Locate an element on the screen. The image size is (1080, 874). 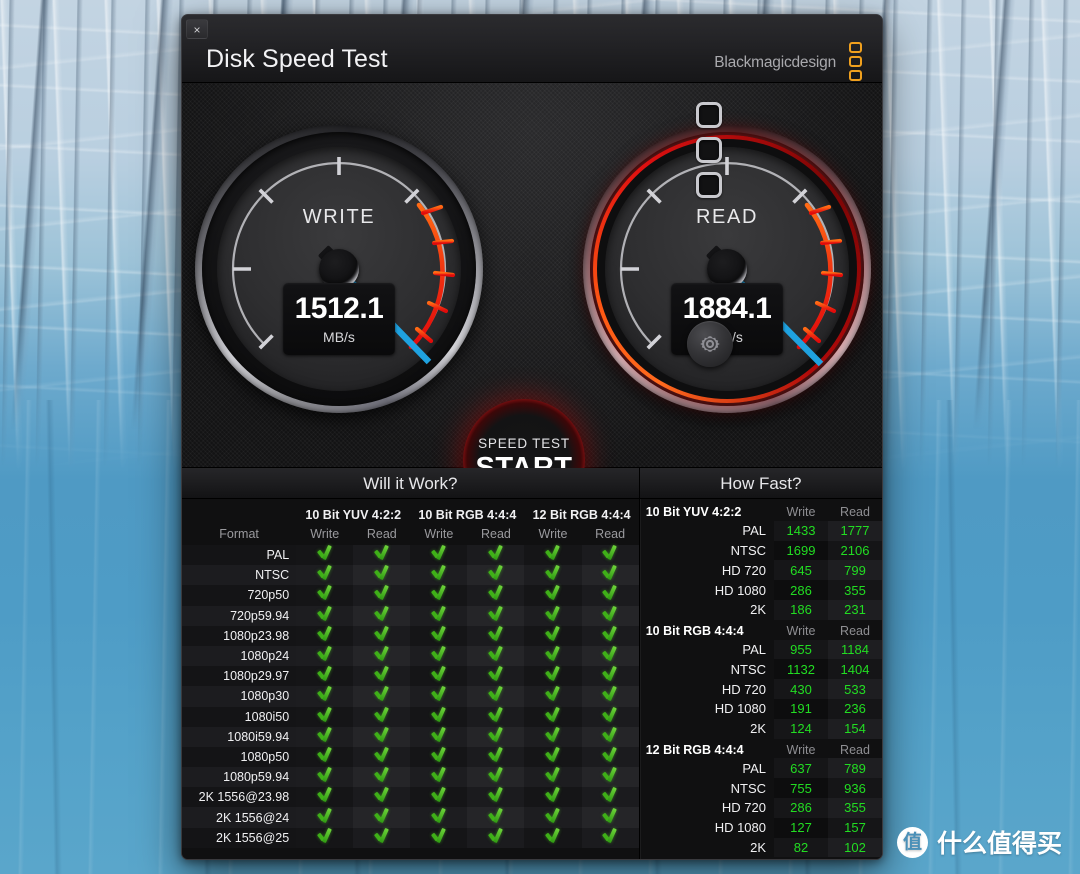
title-bar: × Disk Speed Test Blackmagicdesign is located at coordinates (532, 49).